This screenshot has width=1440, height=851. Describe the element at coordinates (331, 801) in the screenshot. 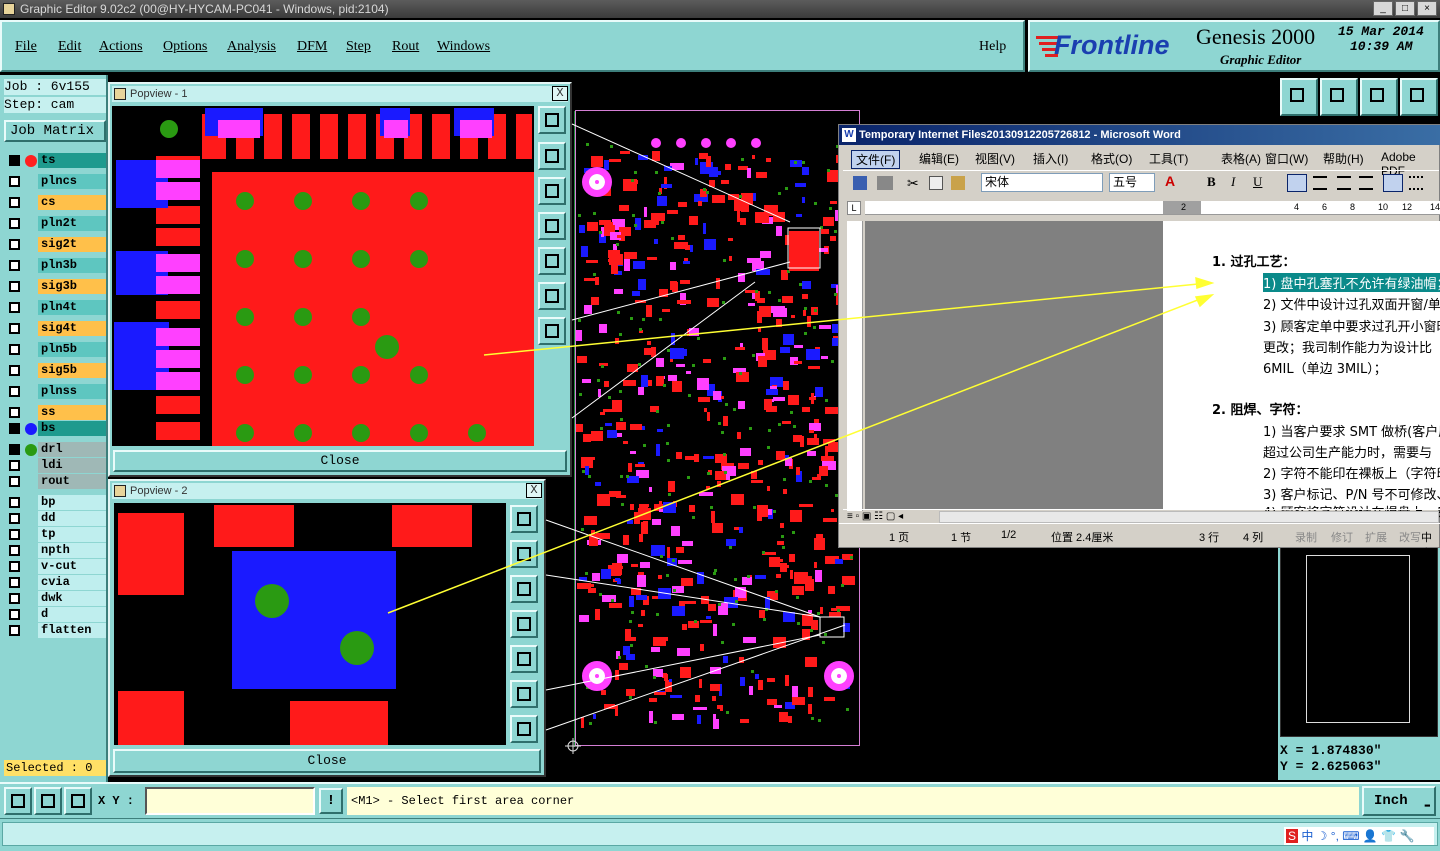

I see `alert-button: !` at that location.